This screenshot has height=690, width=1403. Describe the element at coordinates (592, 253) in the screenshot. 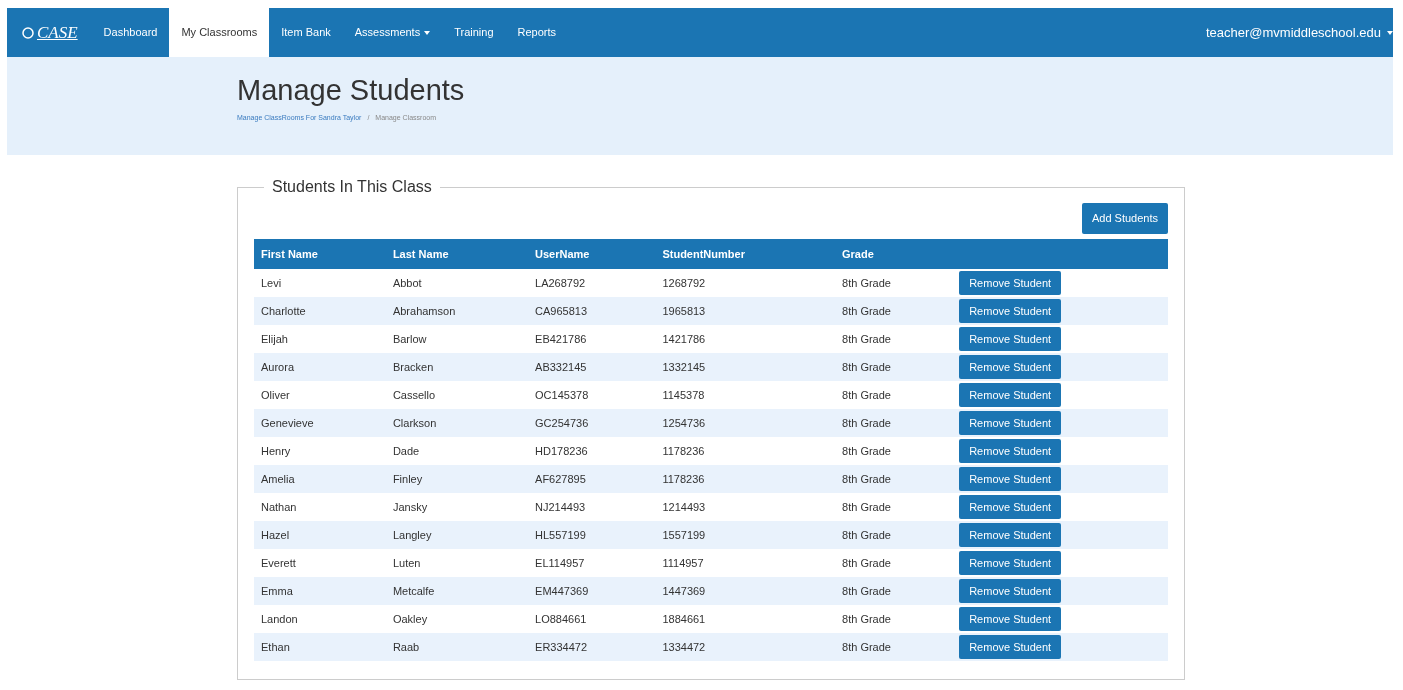

I see `column-header: UserName` at that location.